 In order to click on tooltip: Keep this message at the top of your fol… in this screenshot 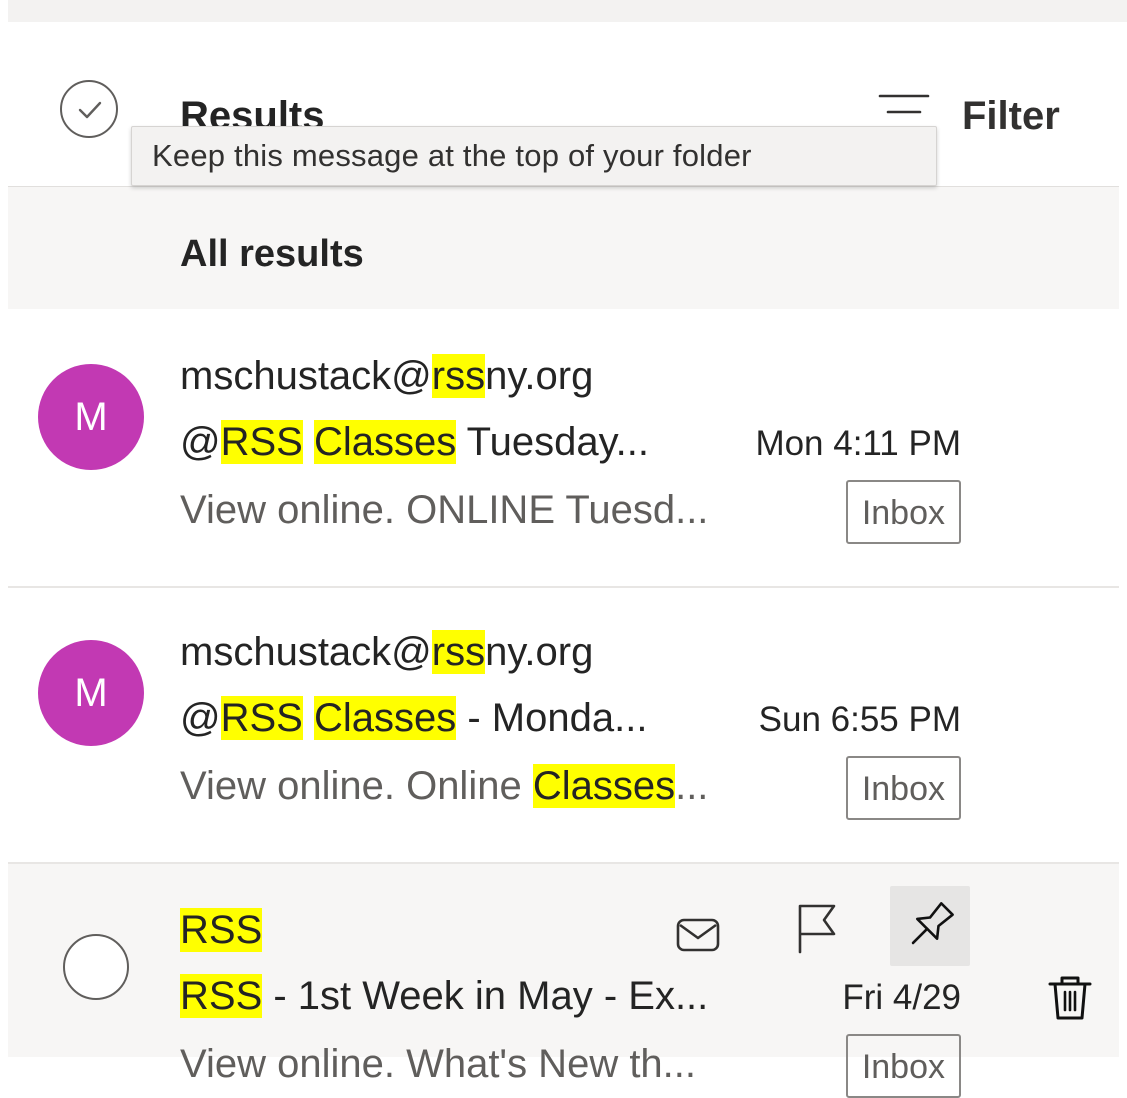, I will do `click(534, 156)`.